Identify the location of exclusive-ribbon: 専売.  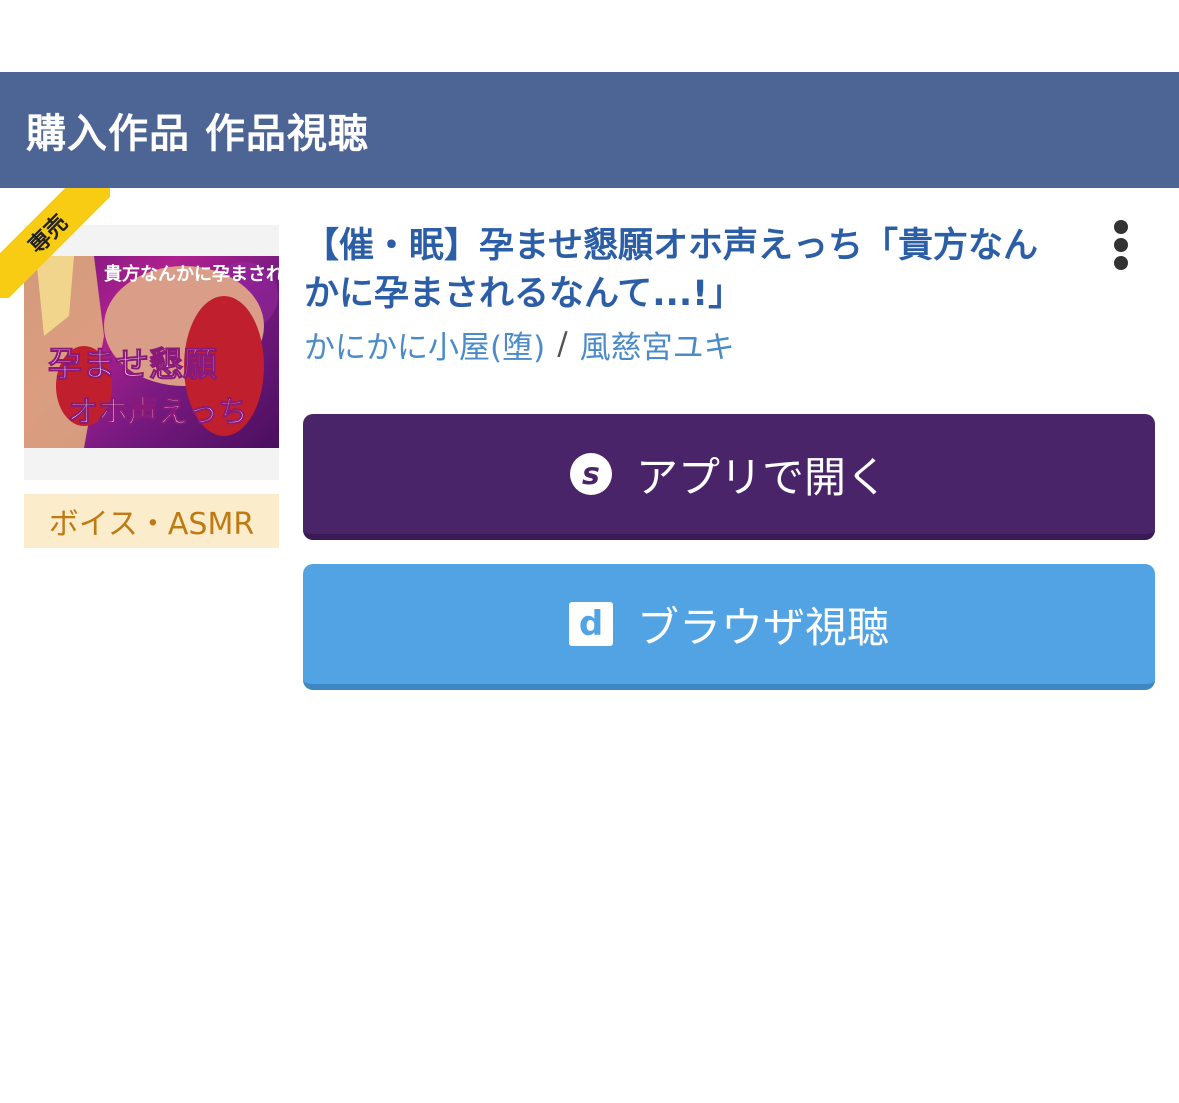
(55, 243).